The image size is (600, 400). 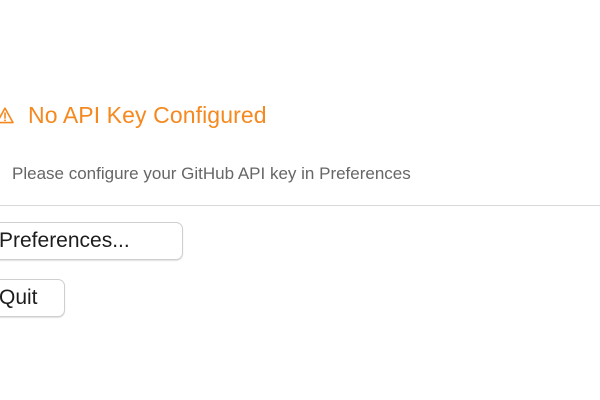 What do you see at coordinates (147, 114) in the screenshot?
I see `alert-title: No API Key Configured` at bounding box center [147, 114].